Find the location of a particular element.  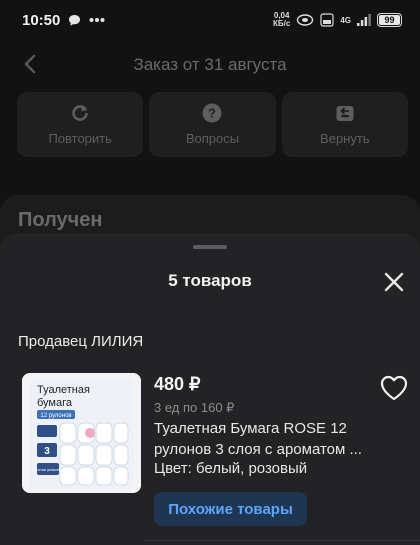

header: Заказ от 31 августа is located at coordinates (210, 65).